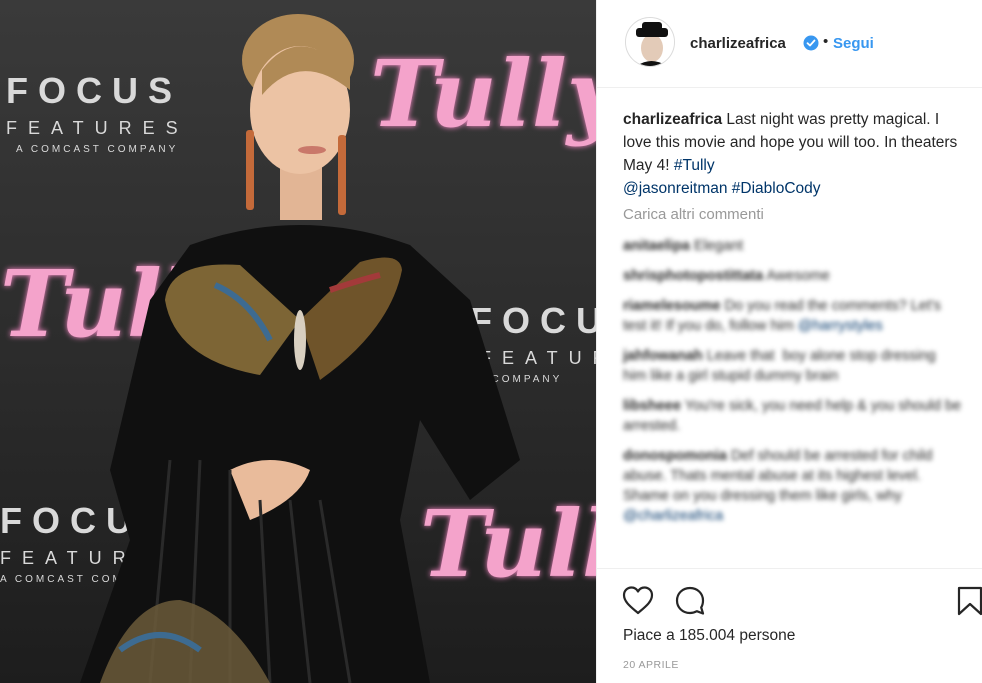 The height and width of the screenshot is (683, 982). What do you see at coordinates (672, 119) in the screenshot?
I see `caption-username: charlizeafrica` at bounding box center [672, 119].